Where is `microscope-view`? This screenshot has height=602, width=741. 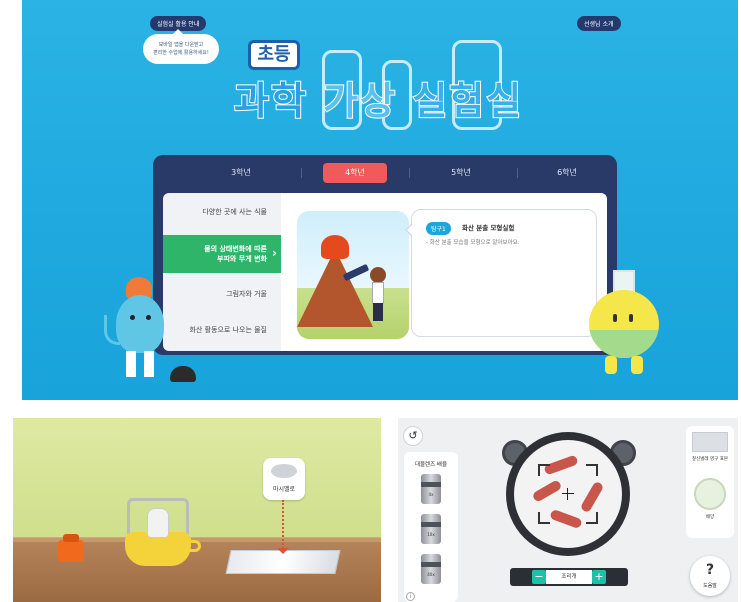 microscope-view is located at coordinates (568, 494).